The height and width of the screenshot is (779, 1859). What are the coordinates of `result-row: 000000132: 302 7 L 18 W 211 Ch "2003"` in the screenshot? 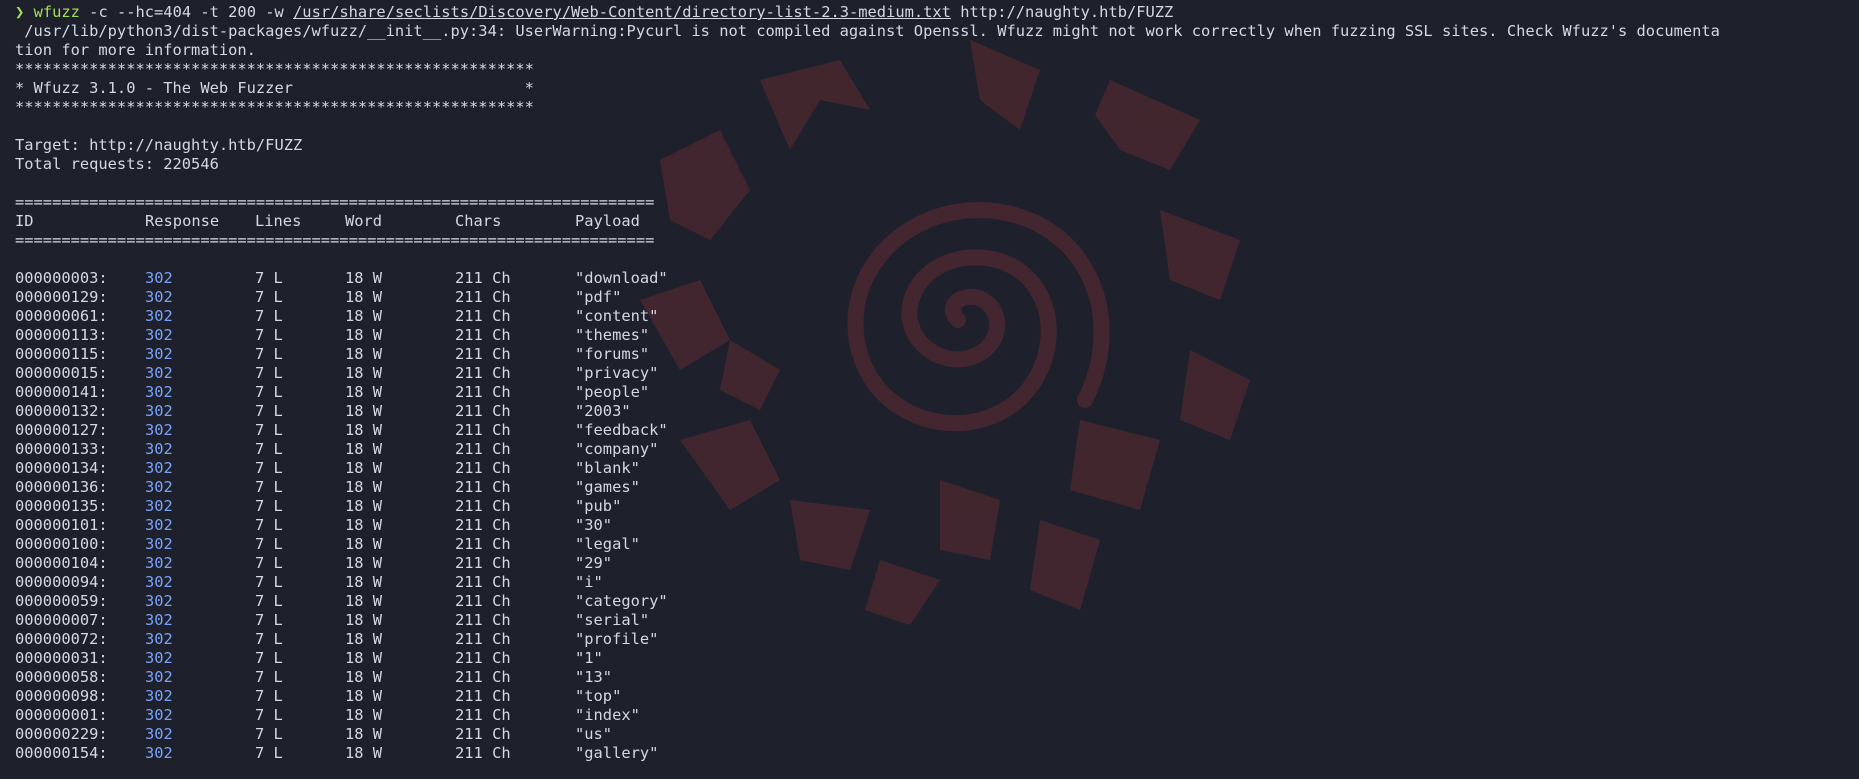 It's located at (937, 411).